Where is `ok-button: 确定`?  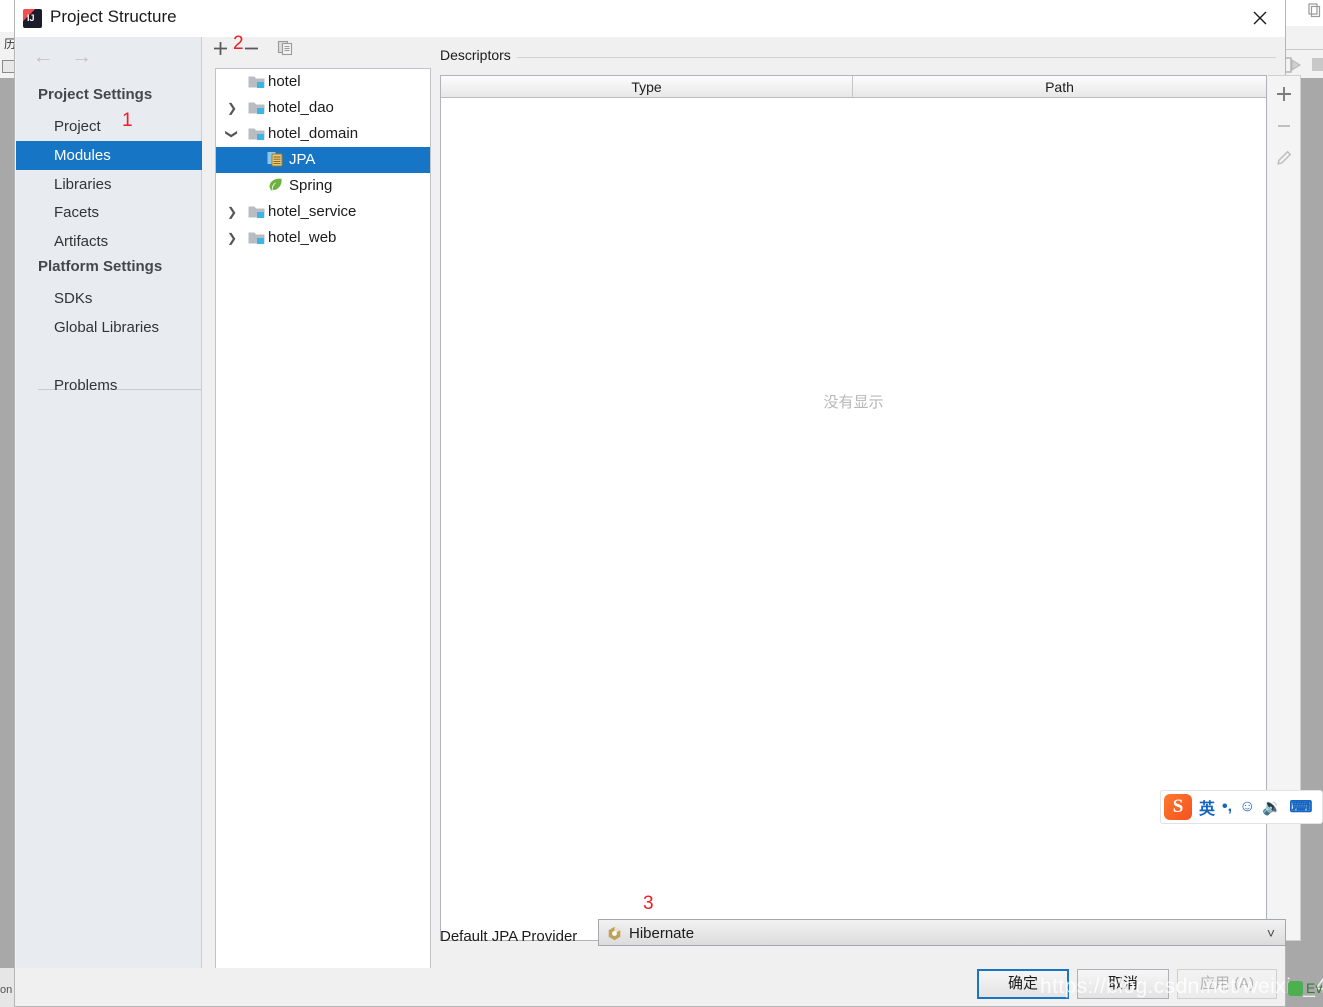 ok-button: 确定 is located at coordinates (1023, 984).